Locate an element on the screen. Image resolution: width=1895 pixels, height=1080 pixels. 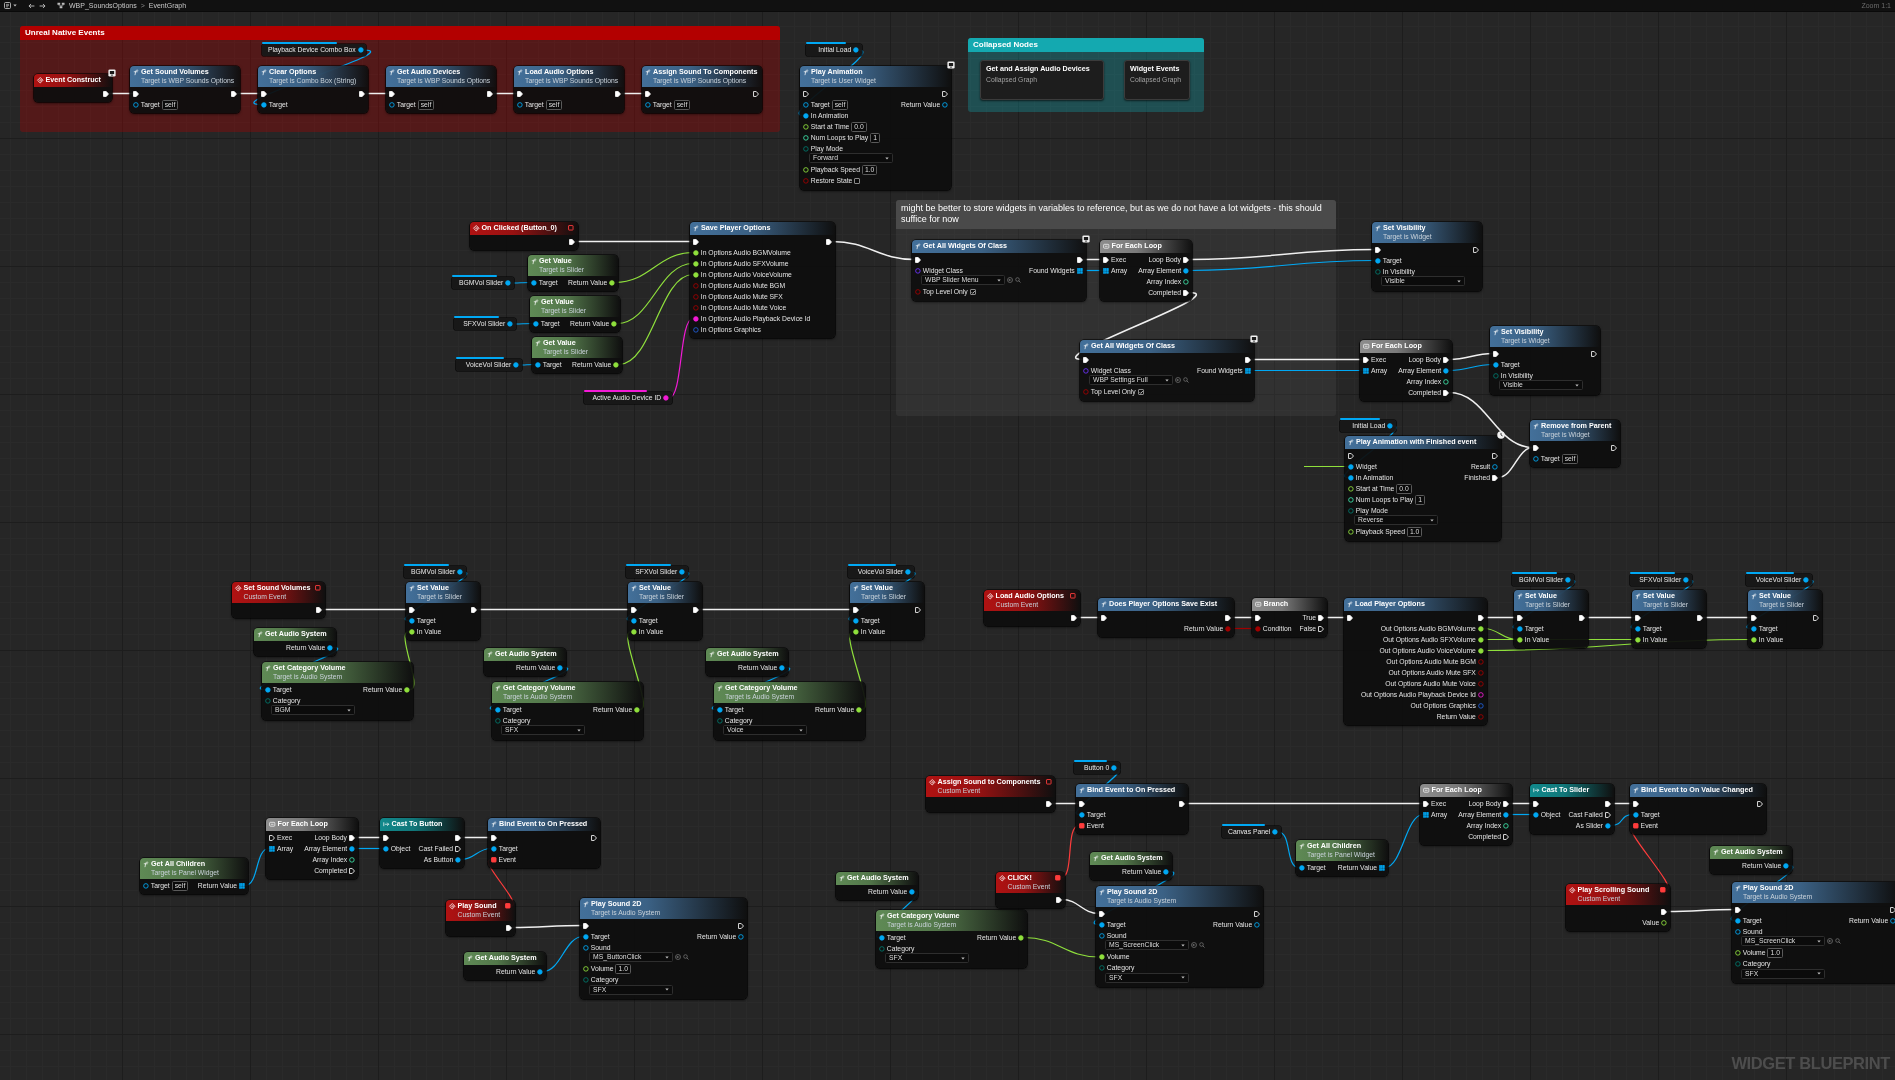
forward-arrow-icon is located at coordinates (42, 5).